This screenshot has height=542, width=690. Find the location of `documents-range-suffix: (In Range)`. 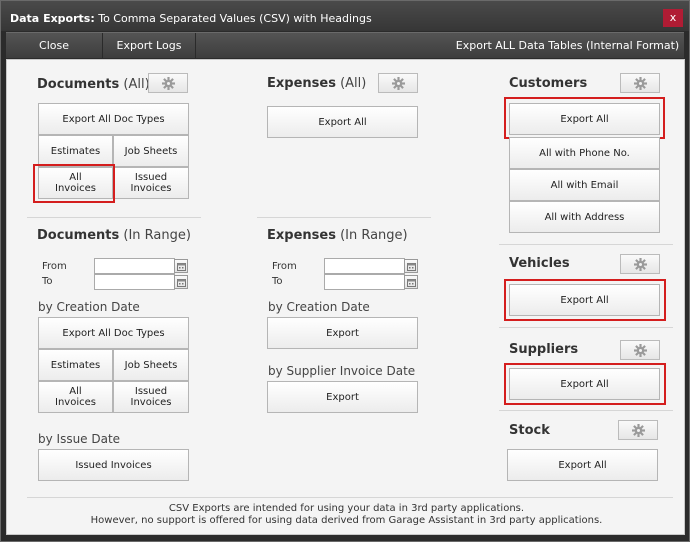

documents-range-suffix: (In Range) is located at coordinates (155, 235).